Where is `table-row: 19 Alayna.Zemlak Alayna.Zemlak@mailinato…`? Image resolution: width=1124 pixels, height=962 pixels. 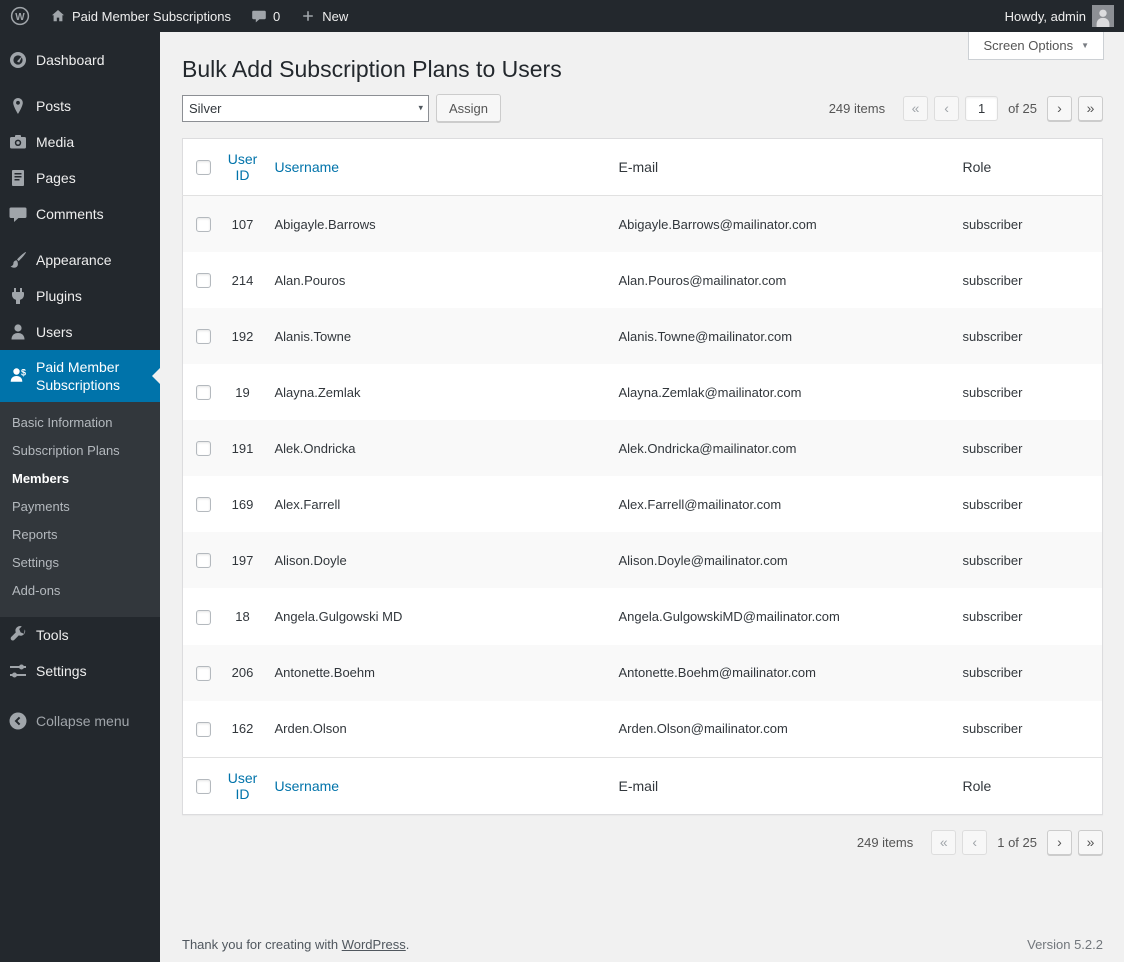 table-row: 19 Alayna.Zemlak Alayna.Zemlak@mailinato… is located at coordinates (643, 392).